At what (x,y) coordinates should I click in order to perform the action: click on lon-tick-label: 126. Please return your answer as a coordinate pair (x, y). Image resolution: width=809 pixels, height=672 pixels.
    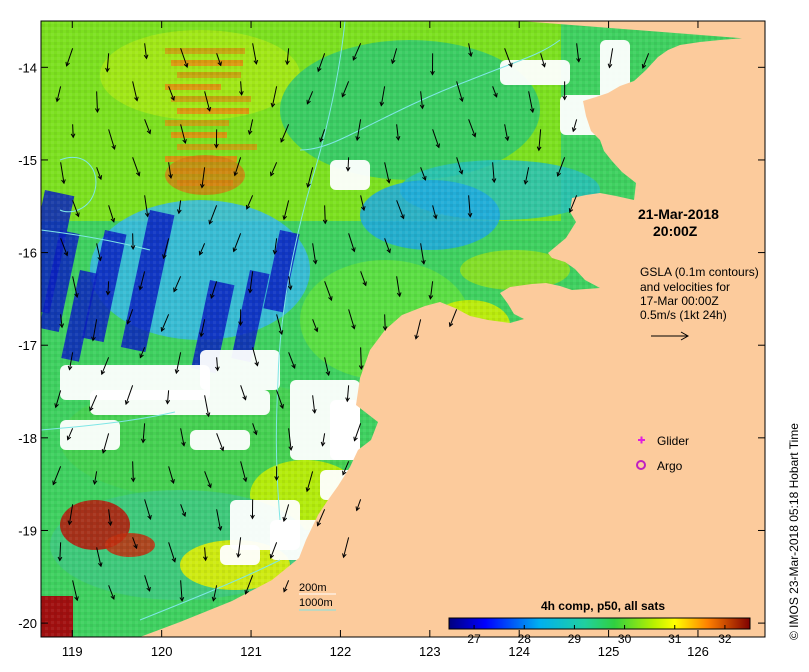
    Looking at the image, I should click on (698, 651).